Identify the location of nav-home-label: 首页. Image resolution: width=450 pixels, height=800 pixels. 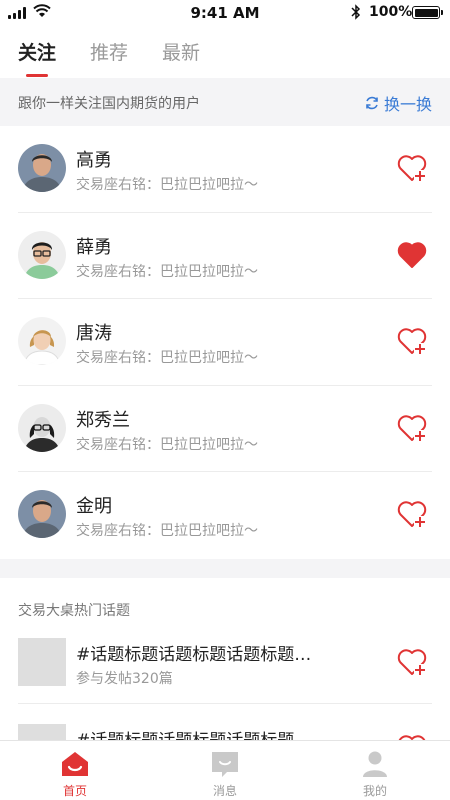
(74, 791).